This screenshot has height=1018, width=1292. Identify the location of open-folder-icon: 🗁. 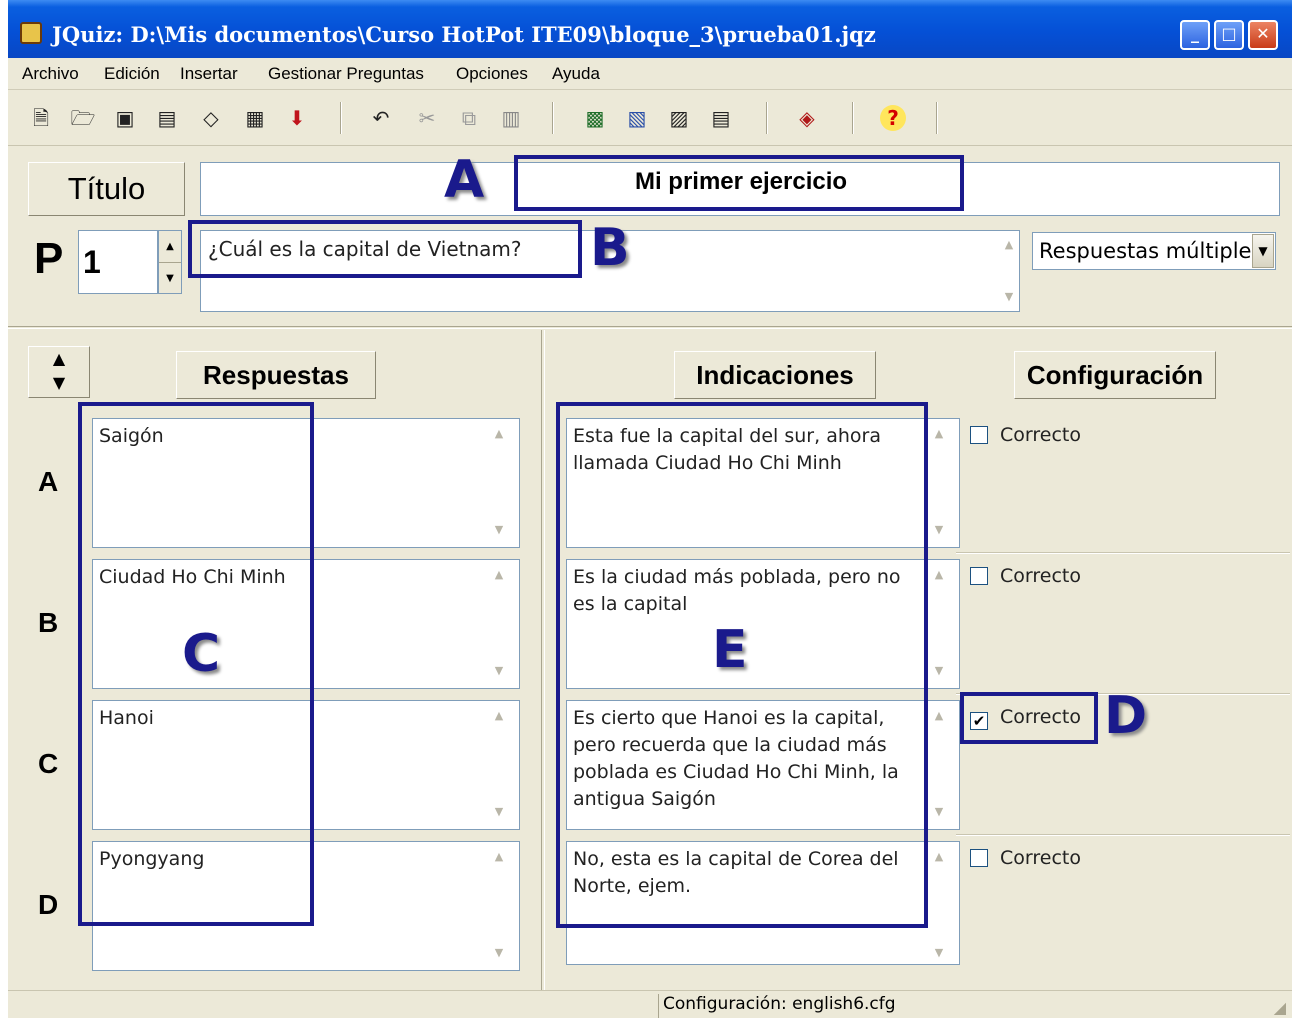
(83, 118).